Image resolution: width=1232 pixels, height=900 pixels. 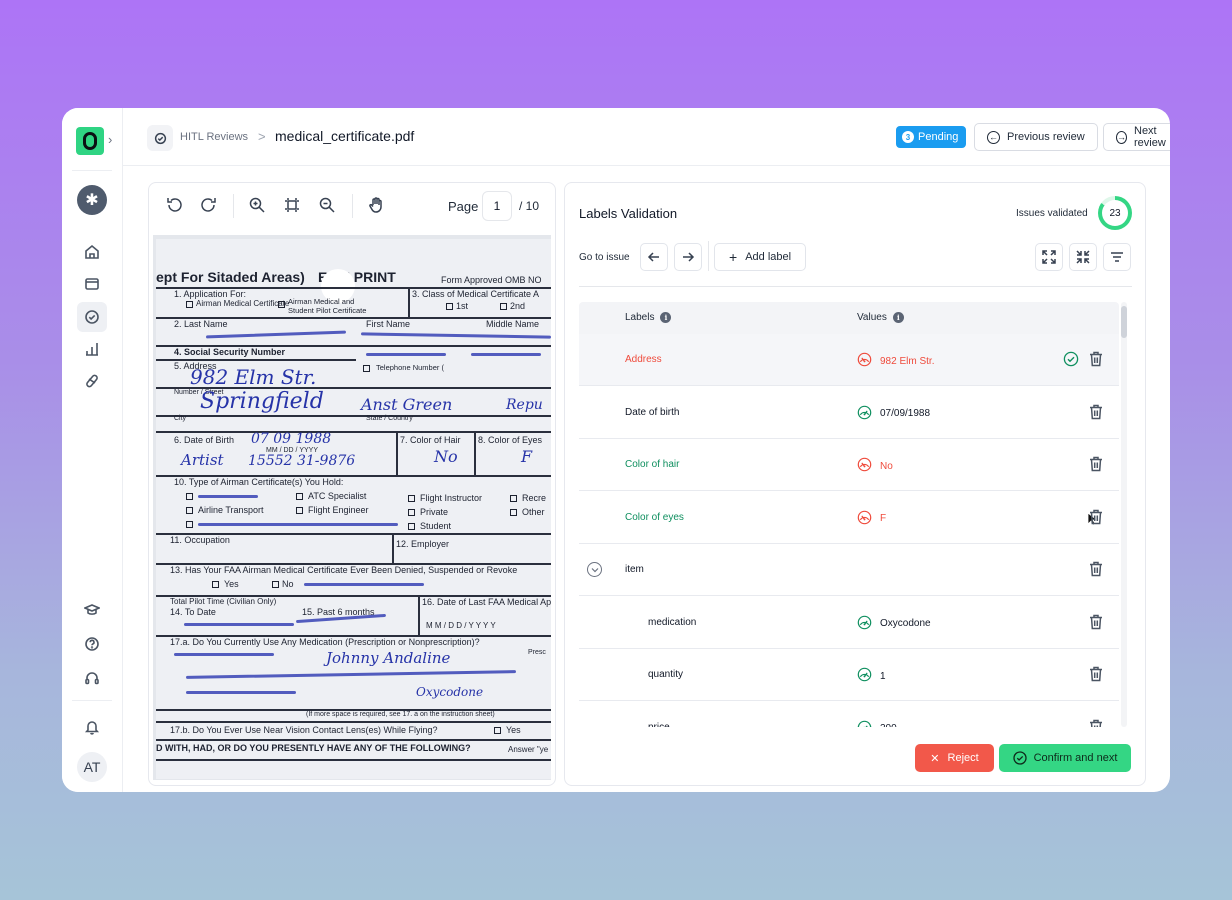 I want to click on row-value-text: No, so click(x=886, y=466).